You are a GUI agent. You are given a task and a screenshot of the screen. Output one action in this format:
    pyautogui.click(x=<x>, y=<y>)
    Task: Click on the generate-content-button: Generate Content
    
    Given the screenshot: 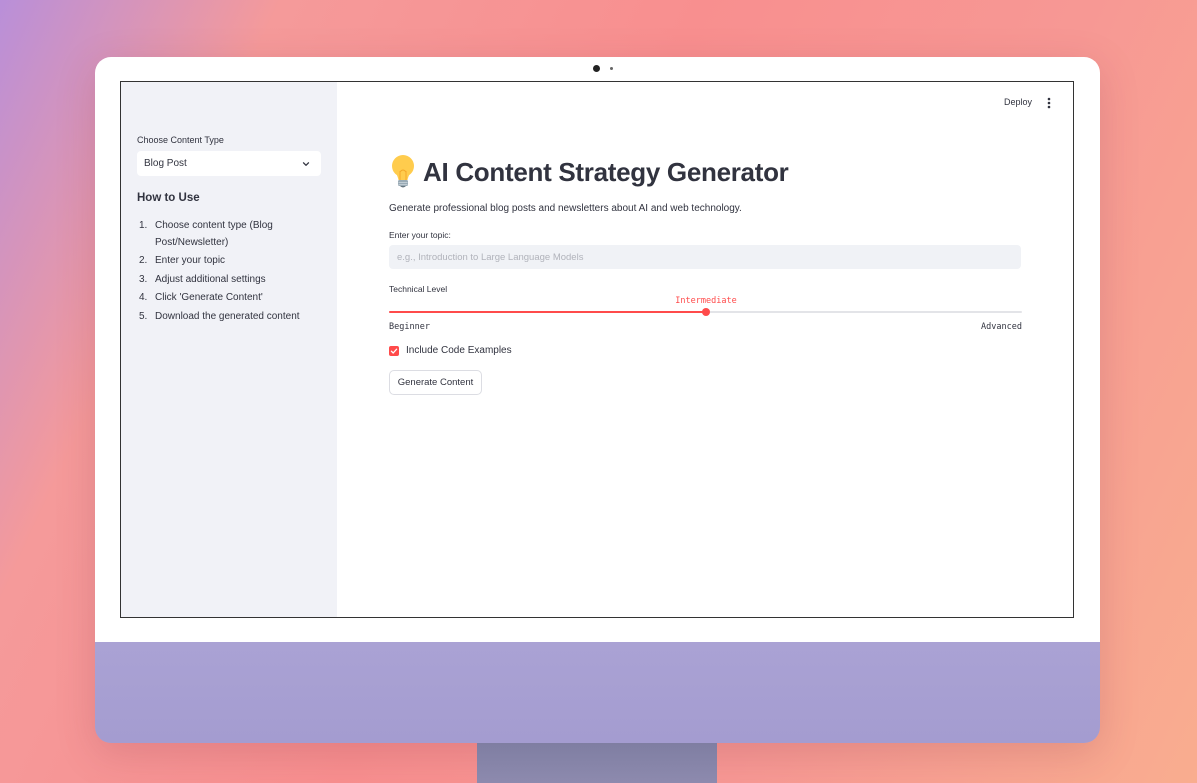 What is the action you would take?
    pyautogui.click(x=435, y=382)
    